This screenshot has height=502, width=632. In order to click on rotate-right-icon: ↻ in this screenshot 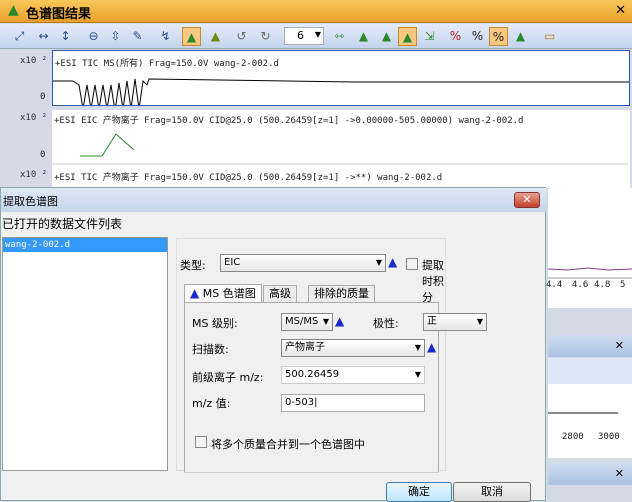, I will do `click(265, 36)`.